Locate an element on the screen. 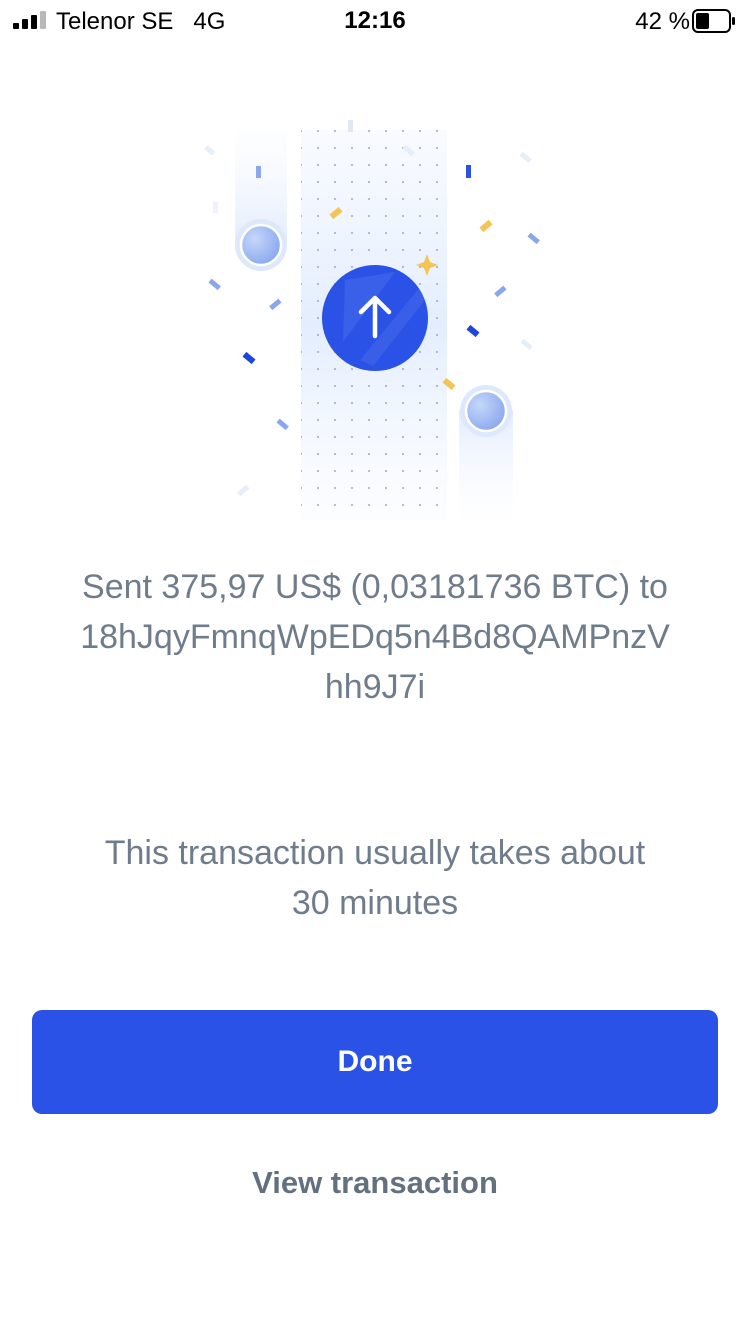  send-arrow-badge is located at coordinates (375, 318).